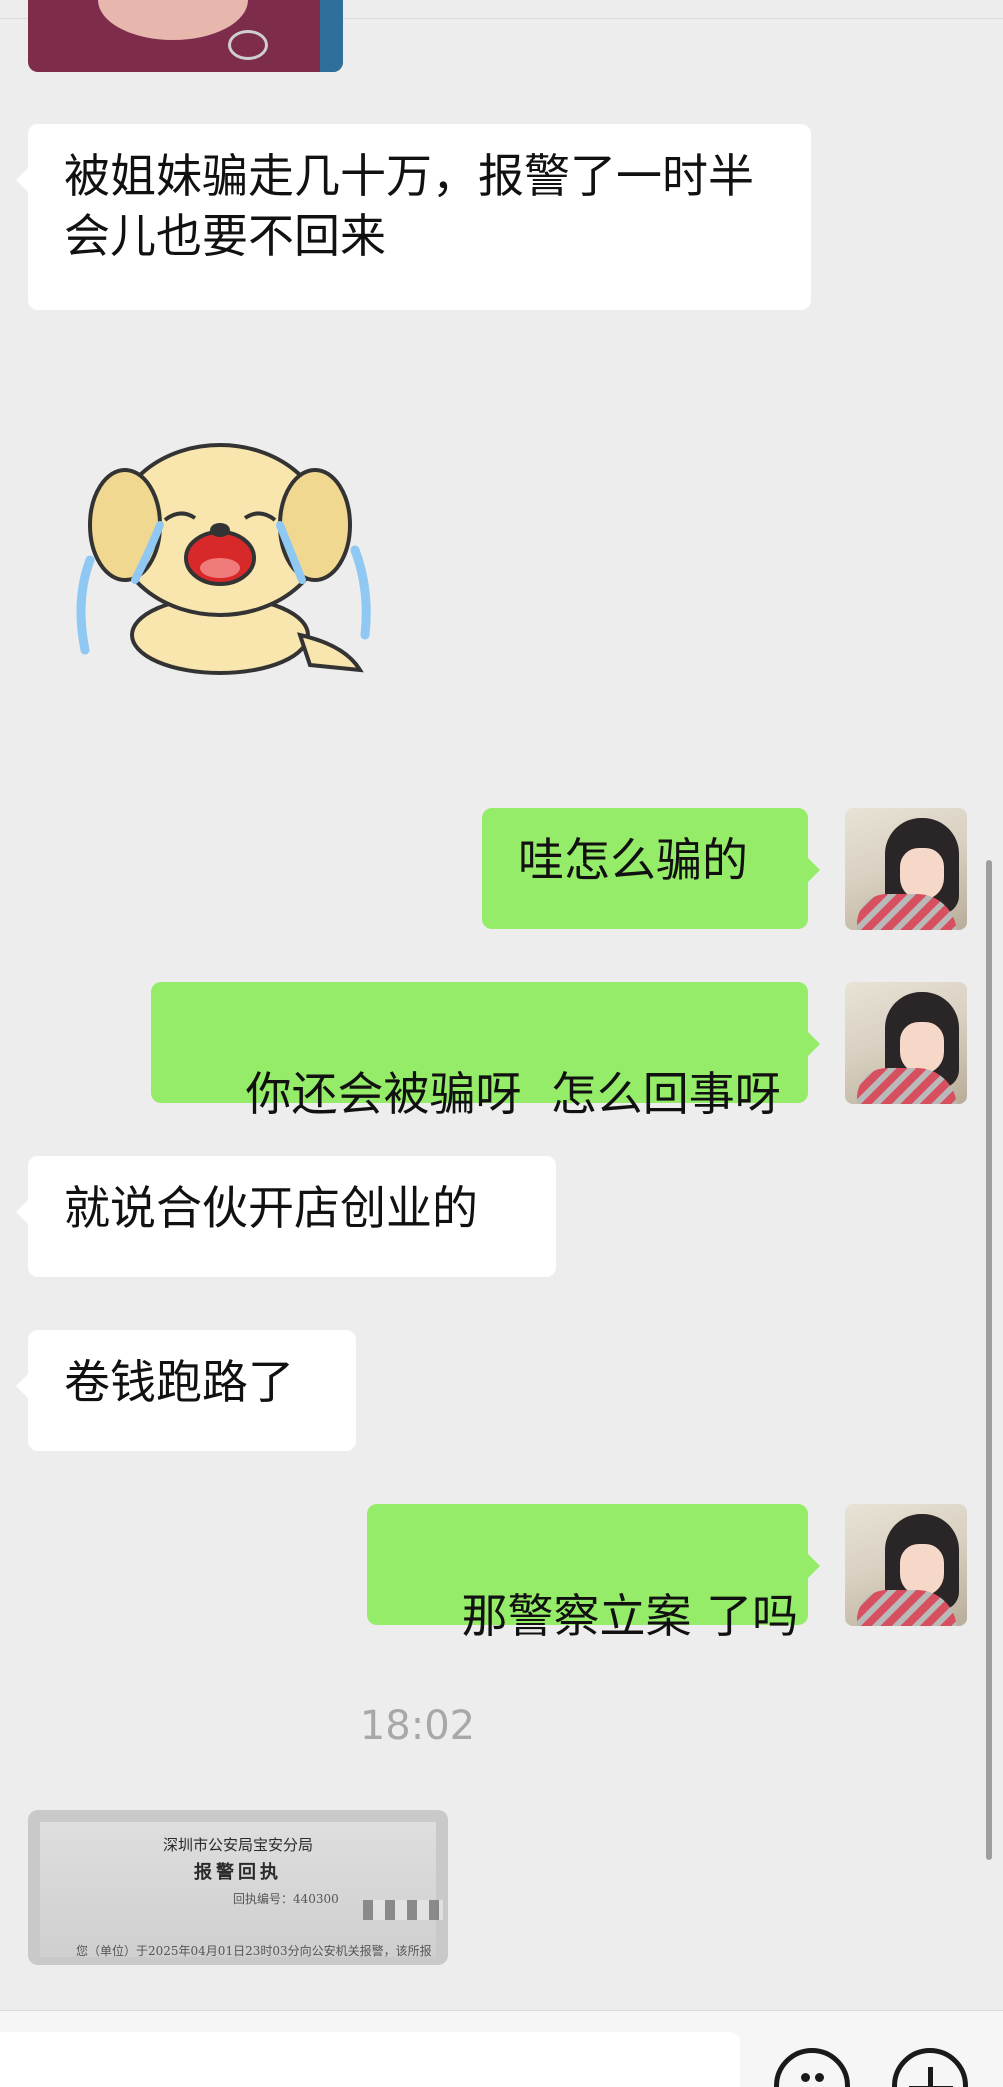  What do you see at coordinates (633, 860) in the screenshot?
I see `message-text: 哇怎么骗的` at bounding box center [633, 860].